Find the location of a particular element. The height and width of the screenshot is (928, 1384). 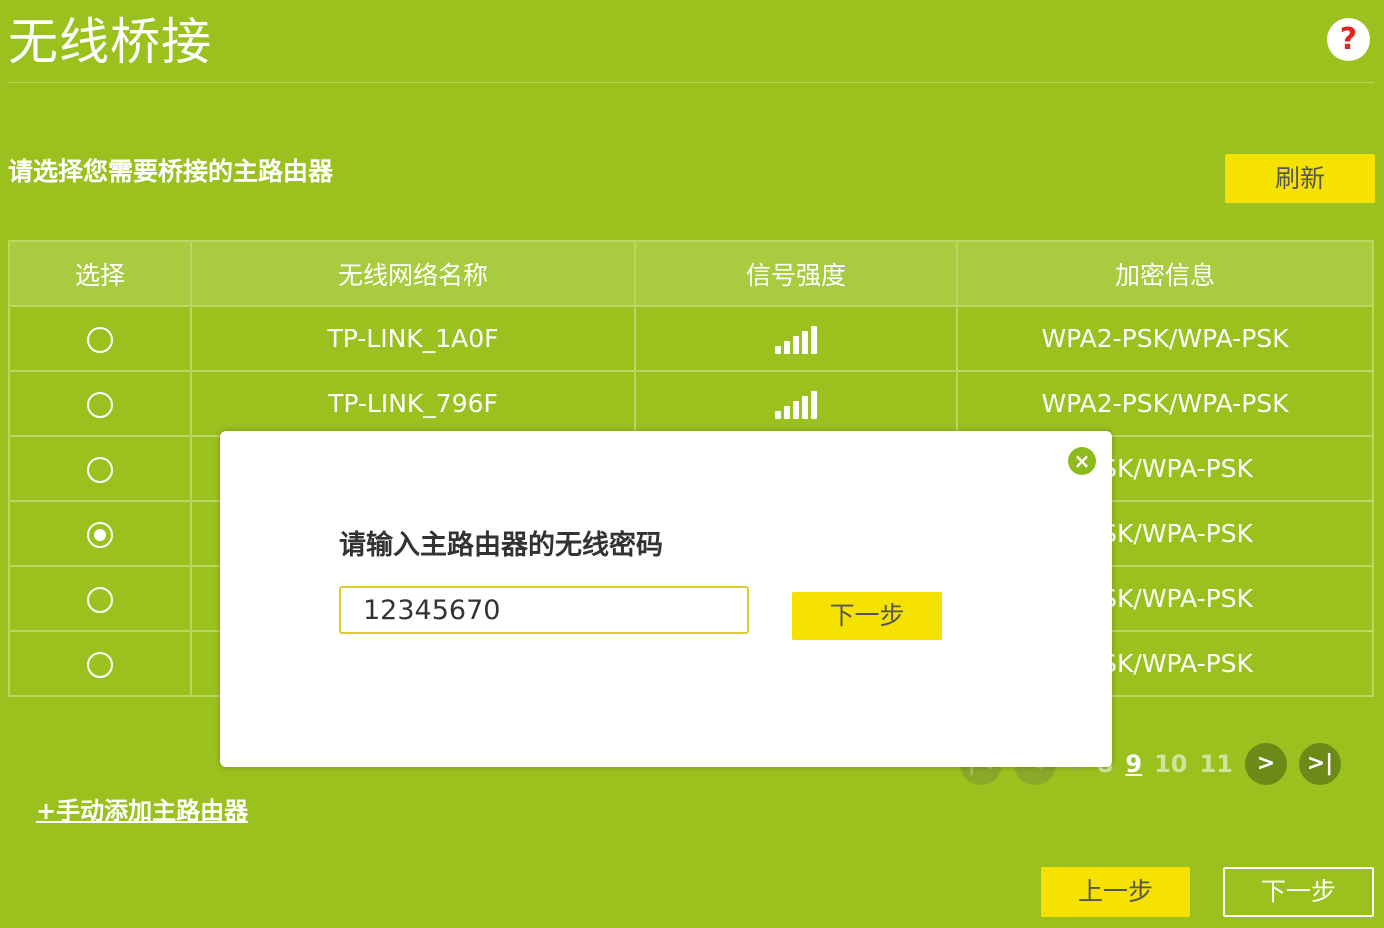

title-divider is located at coordinates (691, 82).